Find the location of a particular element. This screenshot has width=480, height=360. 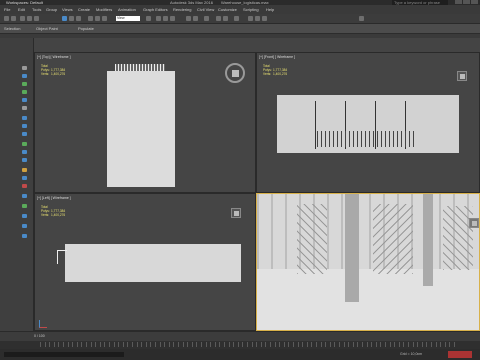

align-icon is located at coordinates (195, 18).